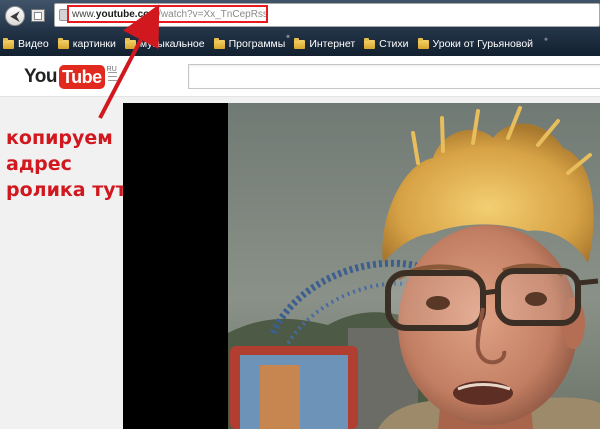 Image resolution: width=600 pixels, height=429 pixels. I want to click on navigation-row: ⮜ www.youtube.com/watch?v=Xx_TnCepRss, so click(300, 16).